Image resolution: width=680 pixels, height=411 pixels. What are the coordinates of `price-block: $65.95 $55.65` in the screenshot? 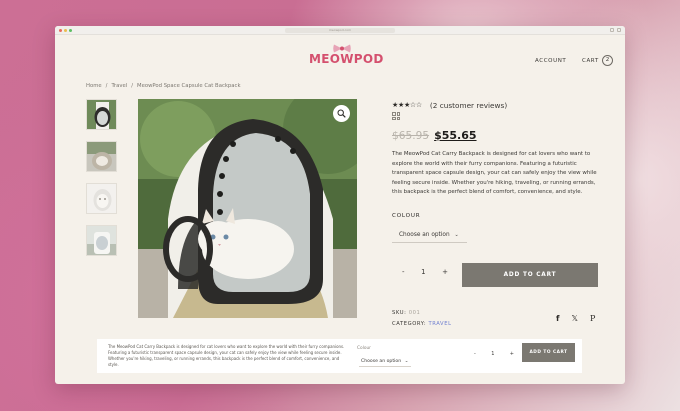 It's located at (434, 135).